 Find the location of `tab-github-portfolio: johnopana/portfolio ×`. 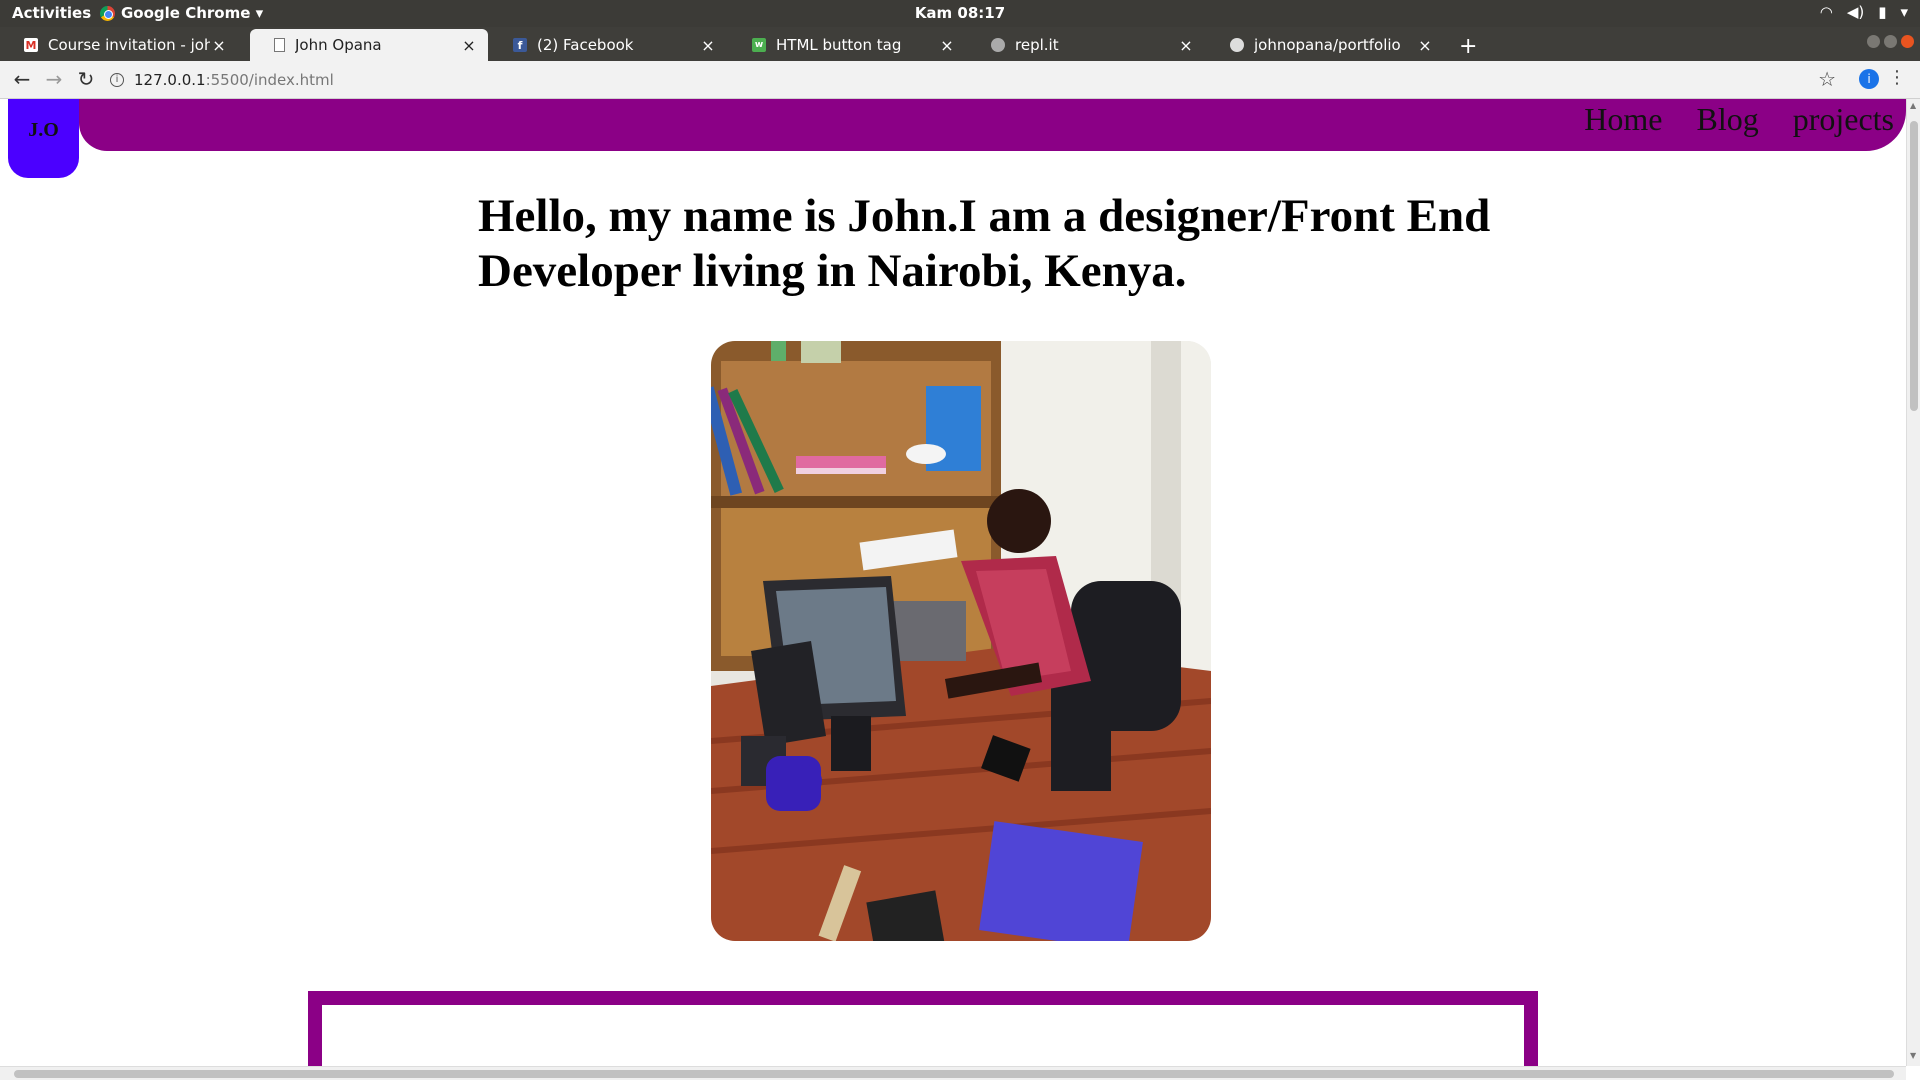

tab-github-portfolio: johnopana/portfolio × is located at coordinates (1325, 45).